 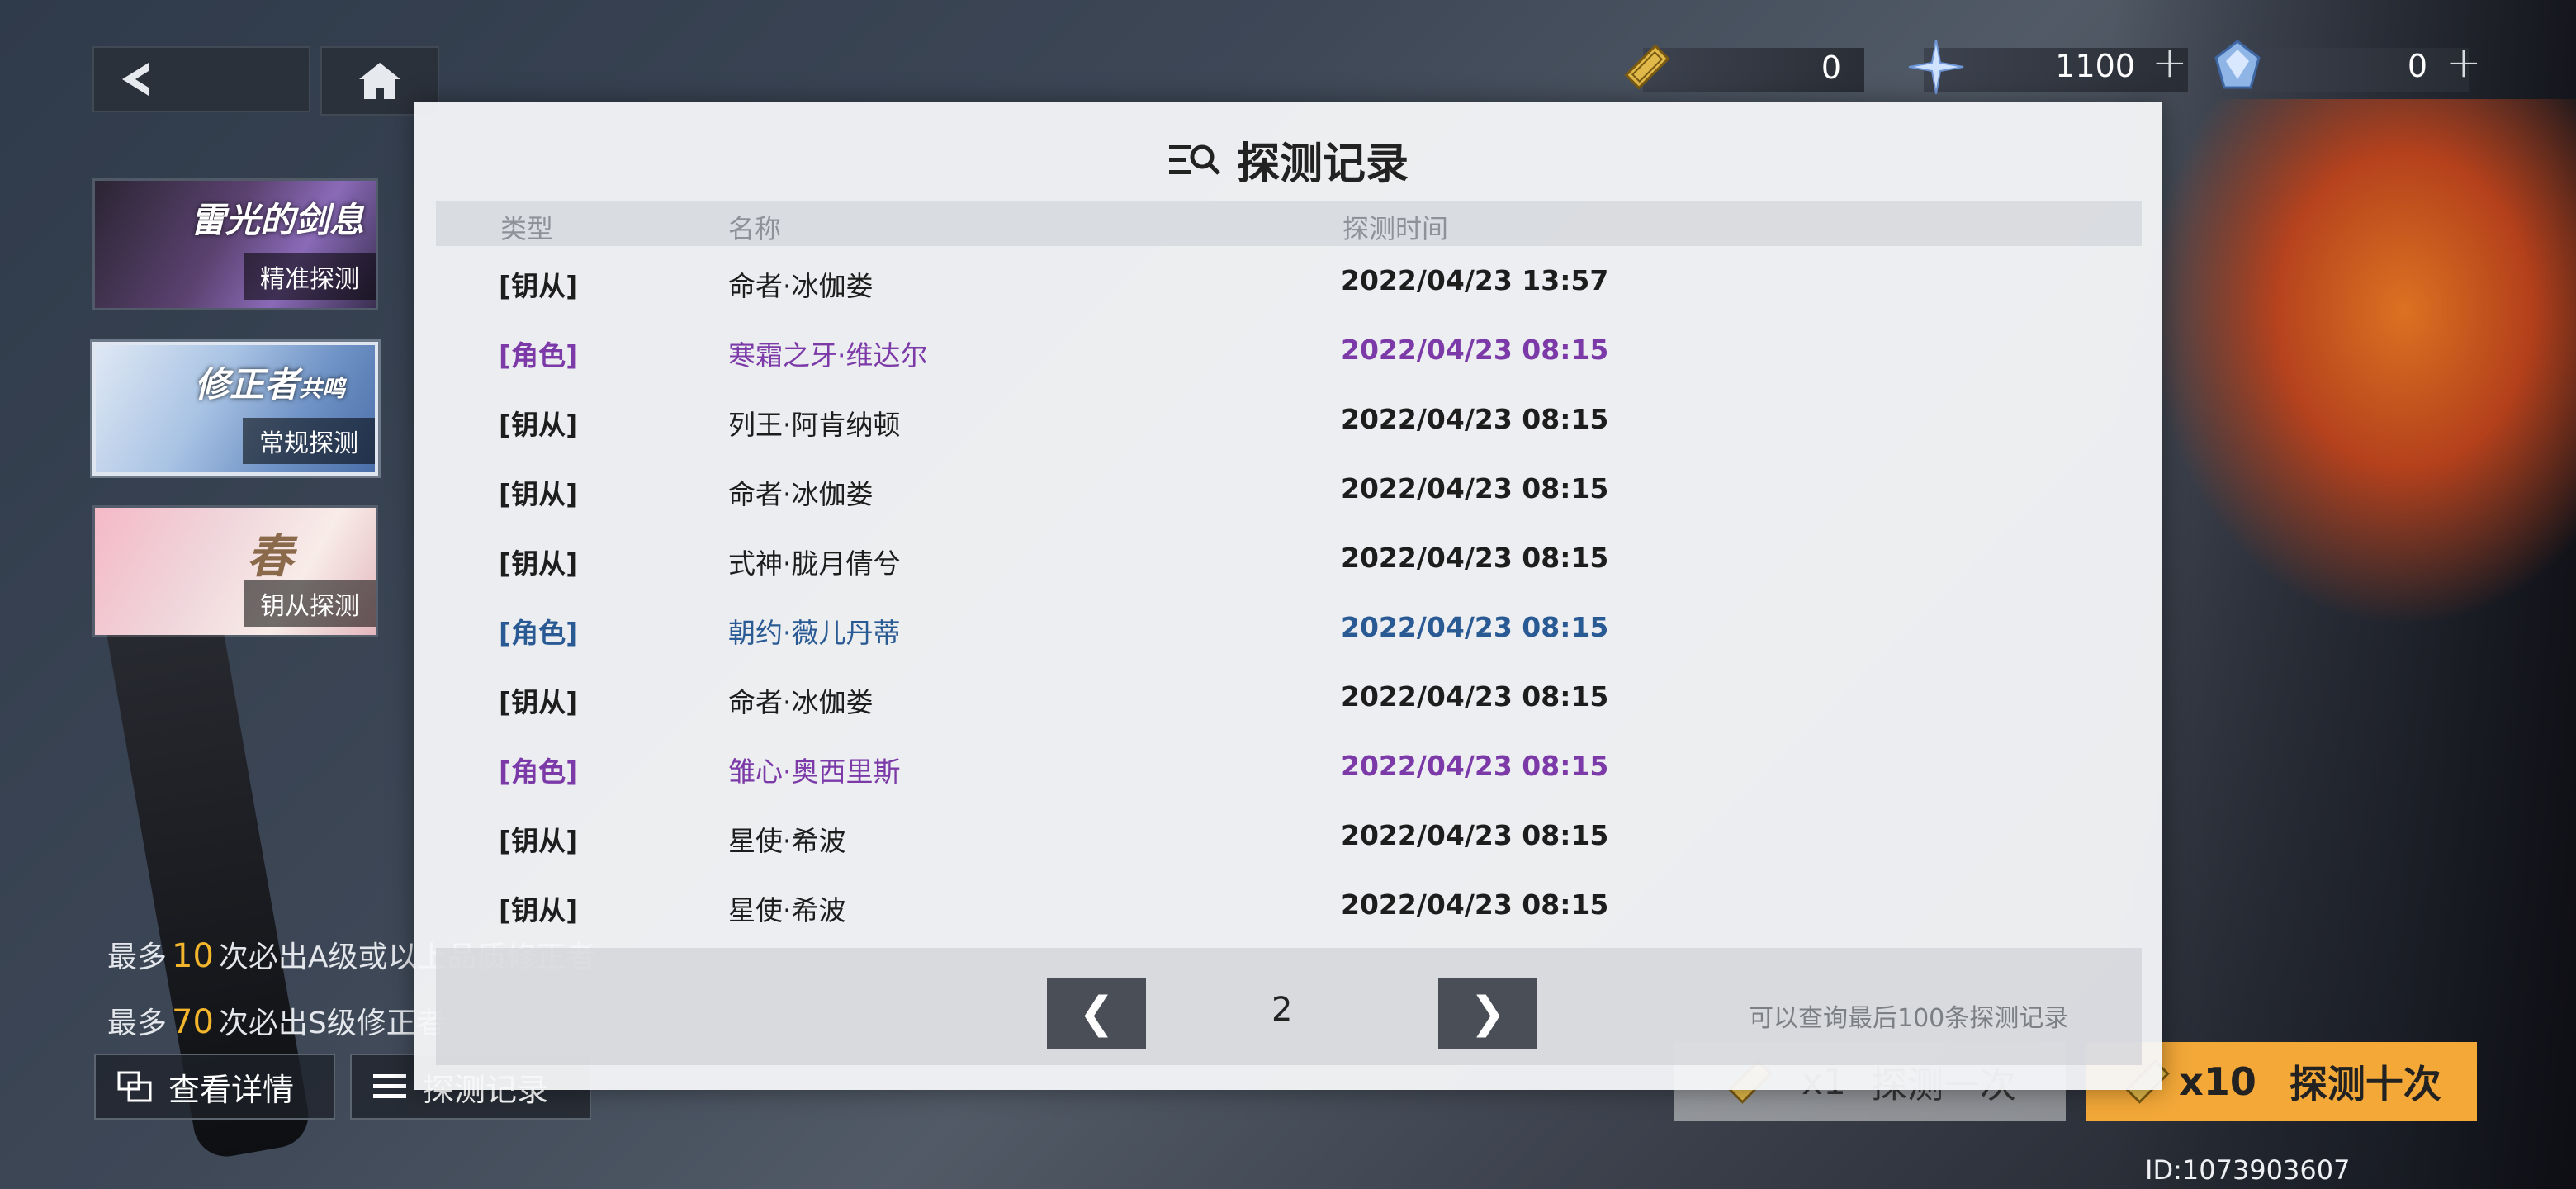 I want to click on ticket-icon, so click(x=1647, y=67).